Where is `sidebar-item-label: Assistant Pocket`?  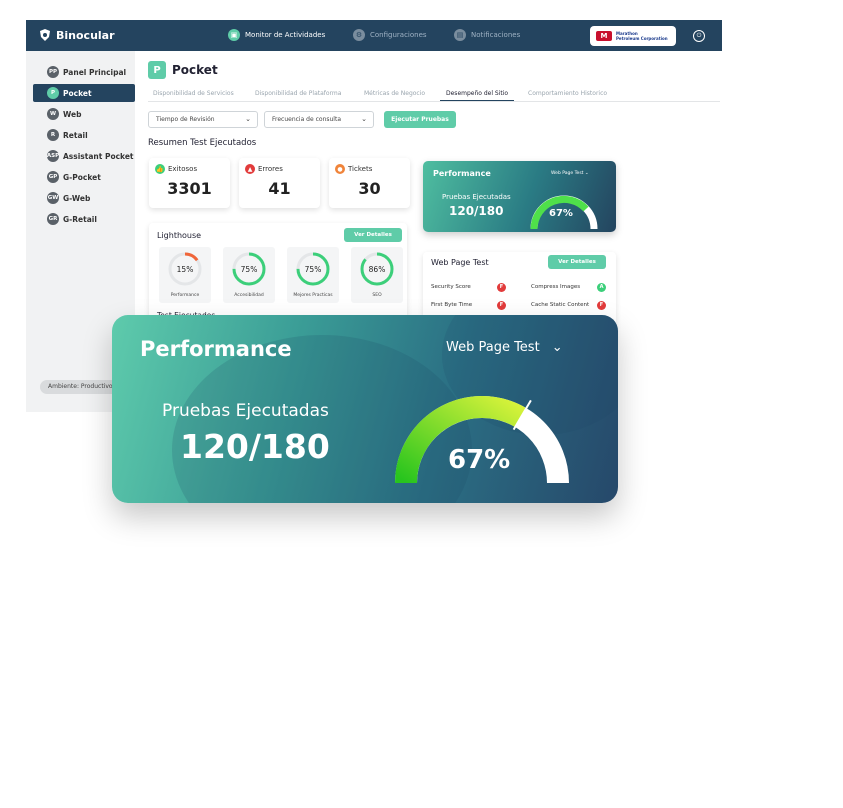
sidebar-item-label: Assistant Pocket is located at coordinates (98, 156).